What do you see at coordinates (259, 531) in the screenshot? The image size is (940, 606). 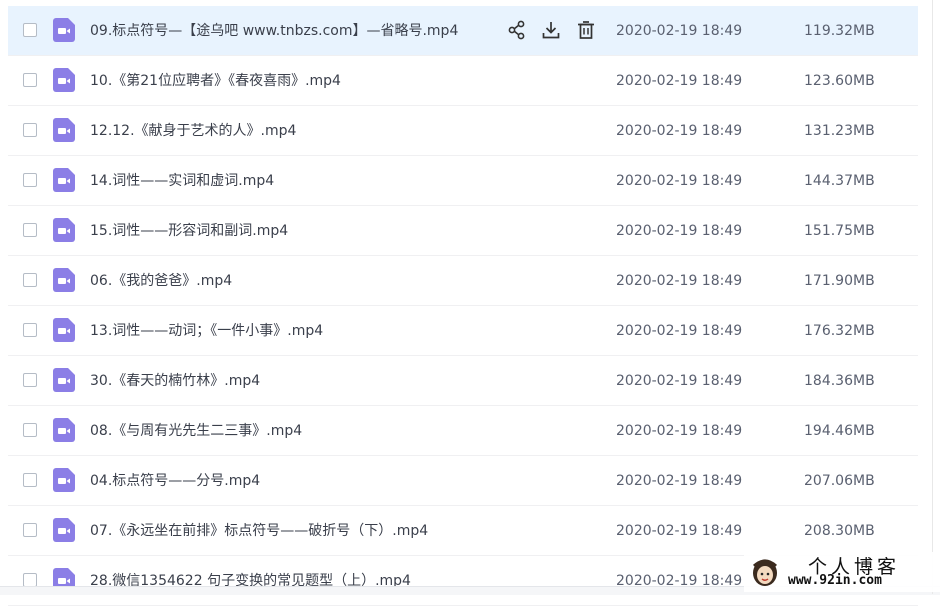 I see `file-name: 07.《永远坐在前排》标点符号——破折号（下）.mp4` at bounding box center [259, 531].